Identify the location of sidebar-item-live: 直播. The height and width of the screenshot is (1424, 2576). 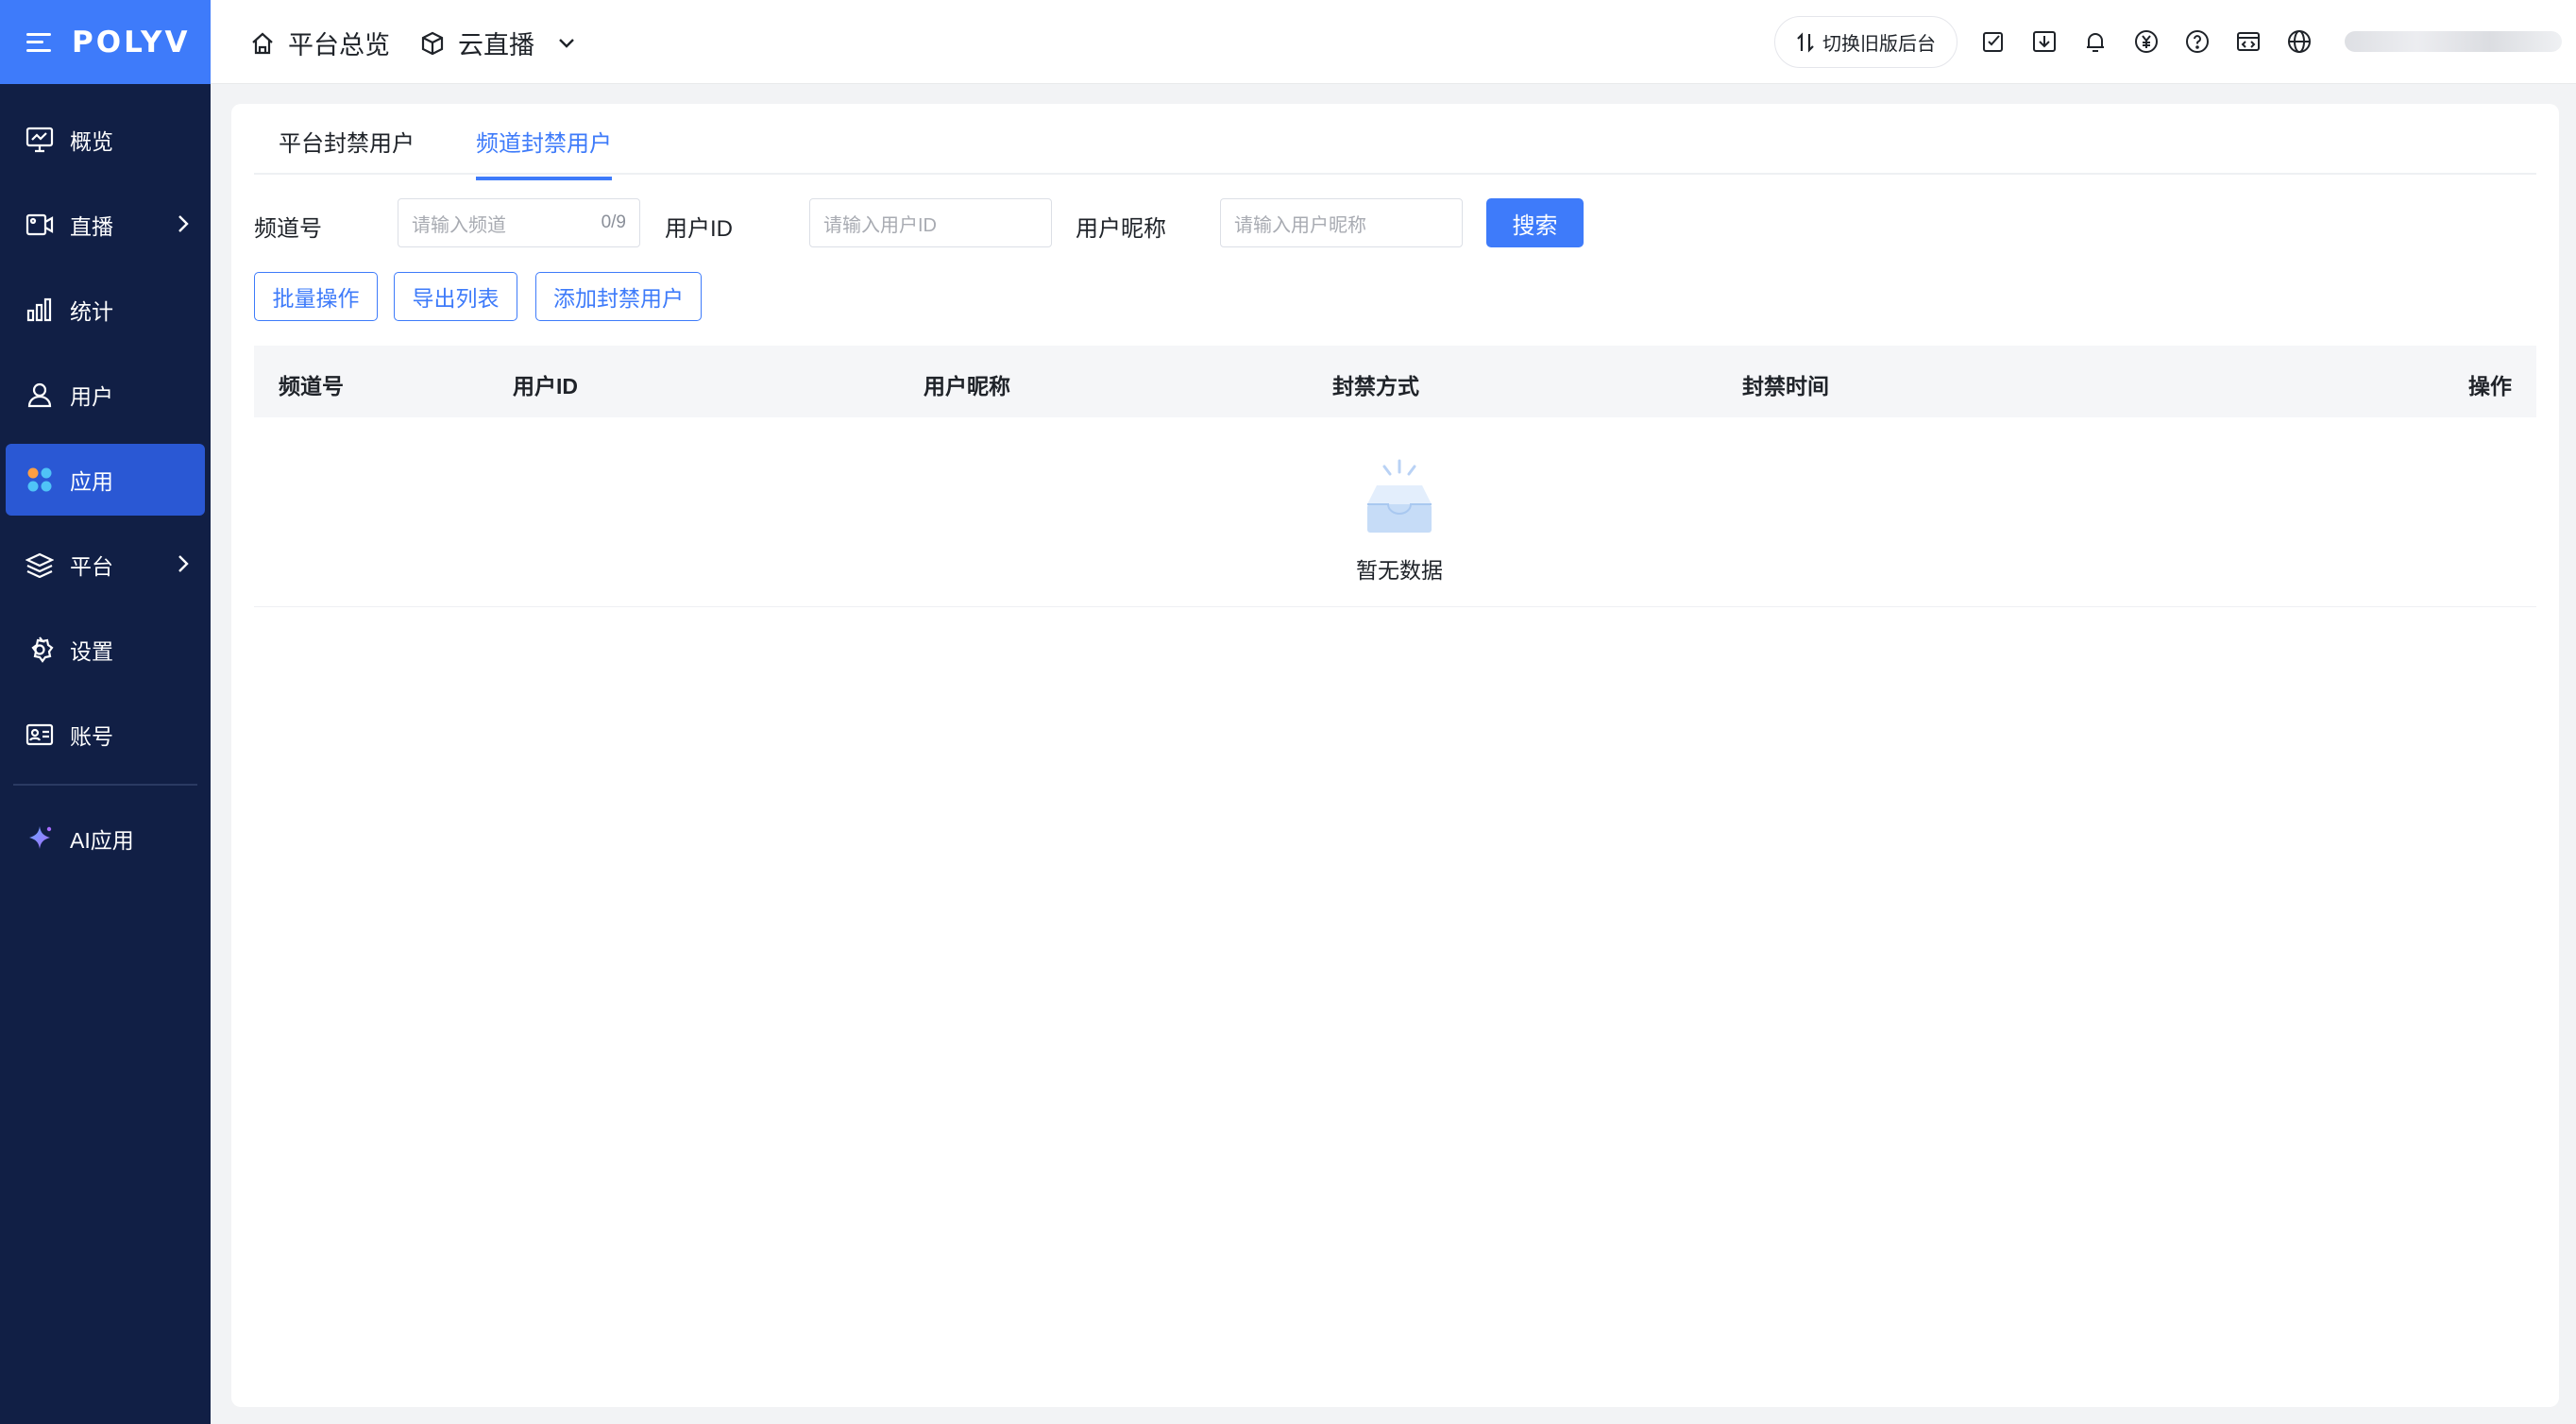
(105, 225).